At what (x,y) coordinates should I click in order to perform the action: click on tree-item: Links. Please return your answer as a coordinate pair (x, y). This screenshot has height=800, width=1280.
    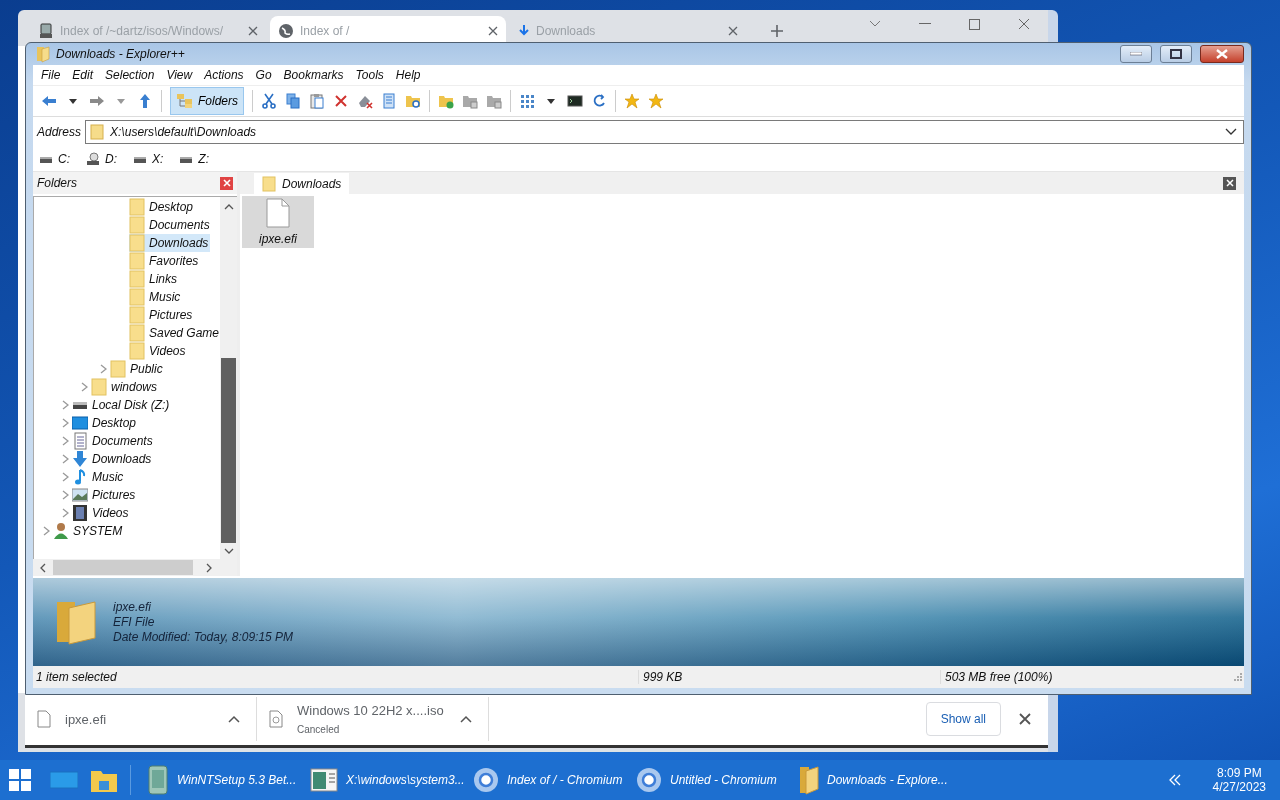
    Looking at the image, I should click on (154, 279).